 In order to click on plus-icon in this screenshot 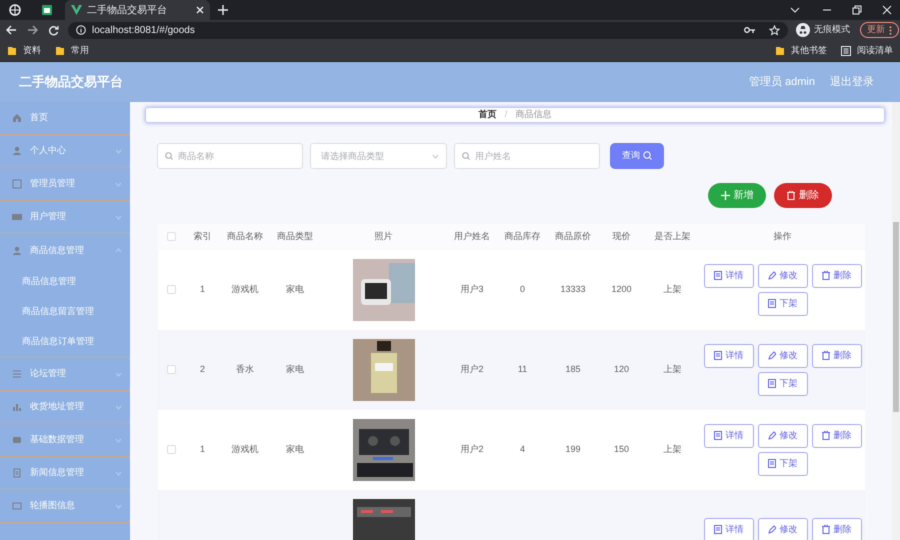, I will do `click(725, 195)`.